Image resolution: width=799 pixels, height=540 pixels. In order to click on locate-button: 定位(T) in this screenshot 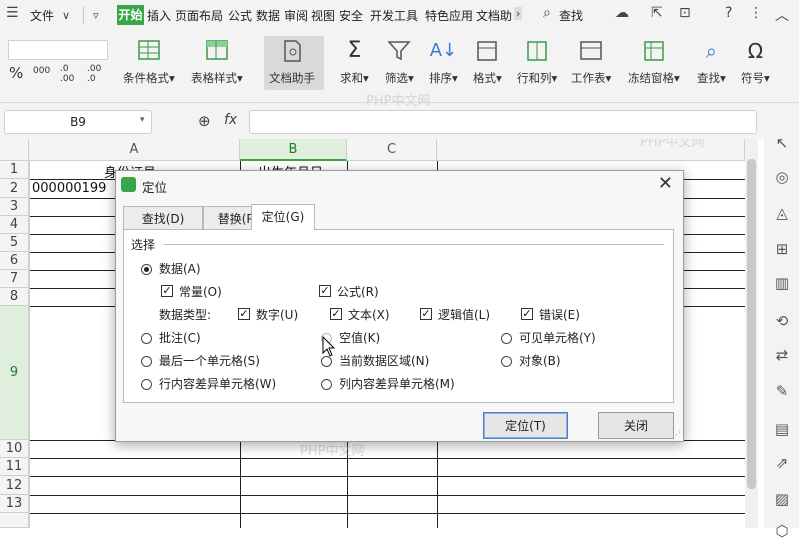, I will do `click(525, 425)`.